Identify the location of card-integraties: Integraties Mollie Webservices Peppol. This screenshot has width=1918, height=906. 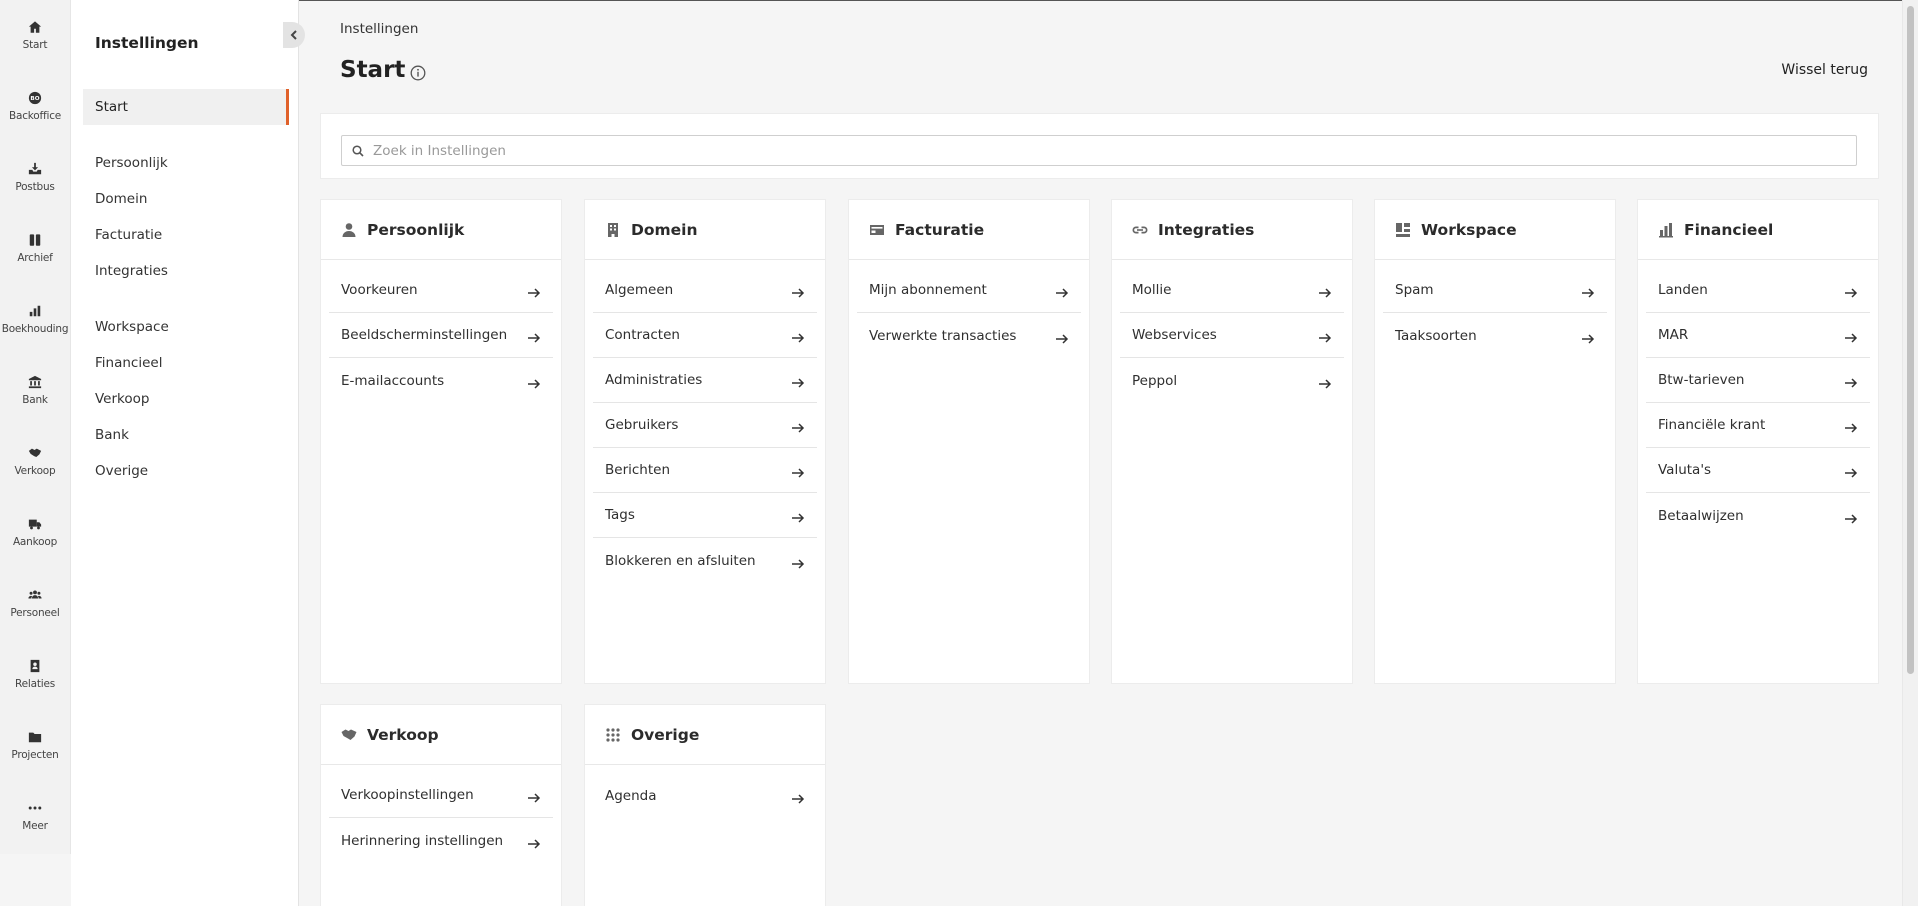
(1232, 441).